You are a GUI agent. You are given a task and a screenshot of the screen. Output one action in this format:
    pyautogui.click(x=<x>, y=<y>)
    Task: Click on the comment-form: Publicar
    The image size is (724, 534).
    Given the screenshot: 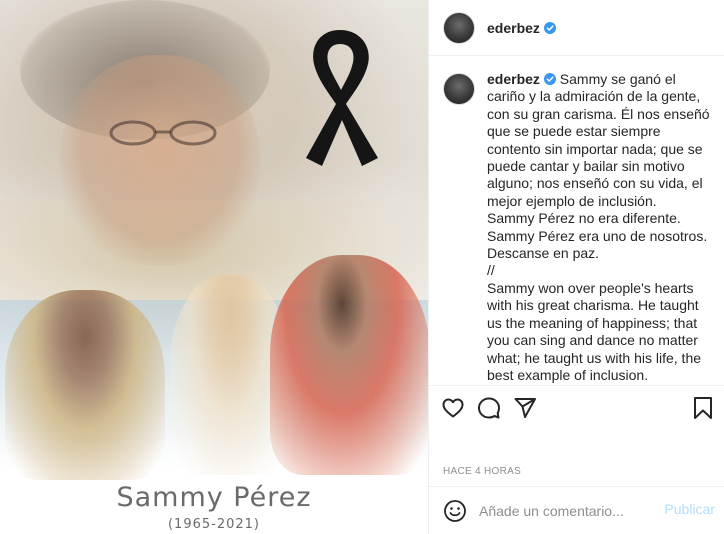 What is the action you would take?
    pyautogui.click(x=576, y=510)
    